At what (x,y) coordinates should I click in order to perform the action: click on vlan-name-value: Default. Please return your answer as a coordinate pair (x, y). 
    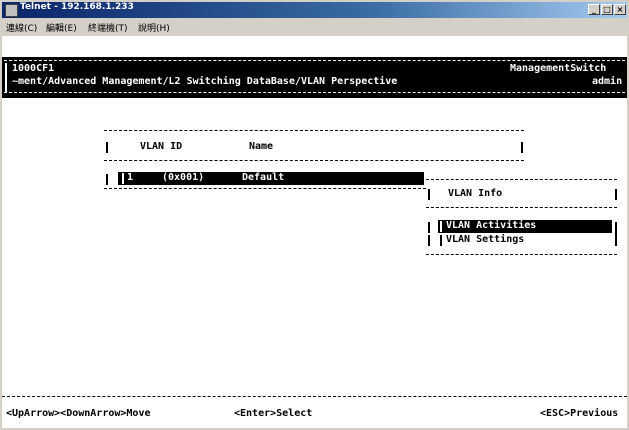
    Looking at the image, I should click on (263, 177).